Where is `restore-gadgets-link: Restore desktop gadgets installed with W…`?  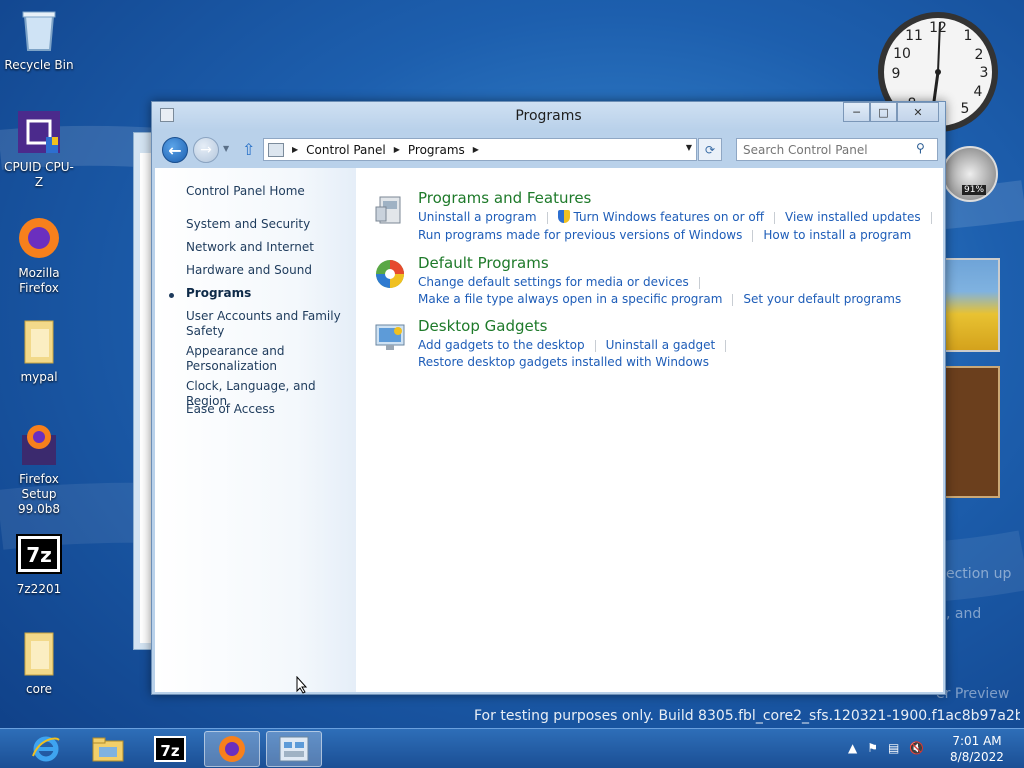
restore-gadgets-link: Restore desktop gadgets installed with W… is located at coordinates (563, 362).